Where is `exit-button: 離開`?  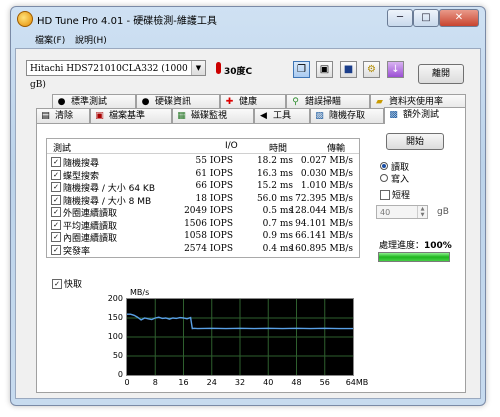
exit-button: 離開 is located at coordinates (441, 74).